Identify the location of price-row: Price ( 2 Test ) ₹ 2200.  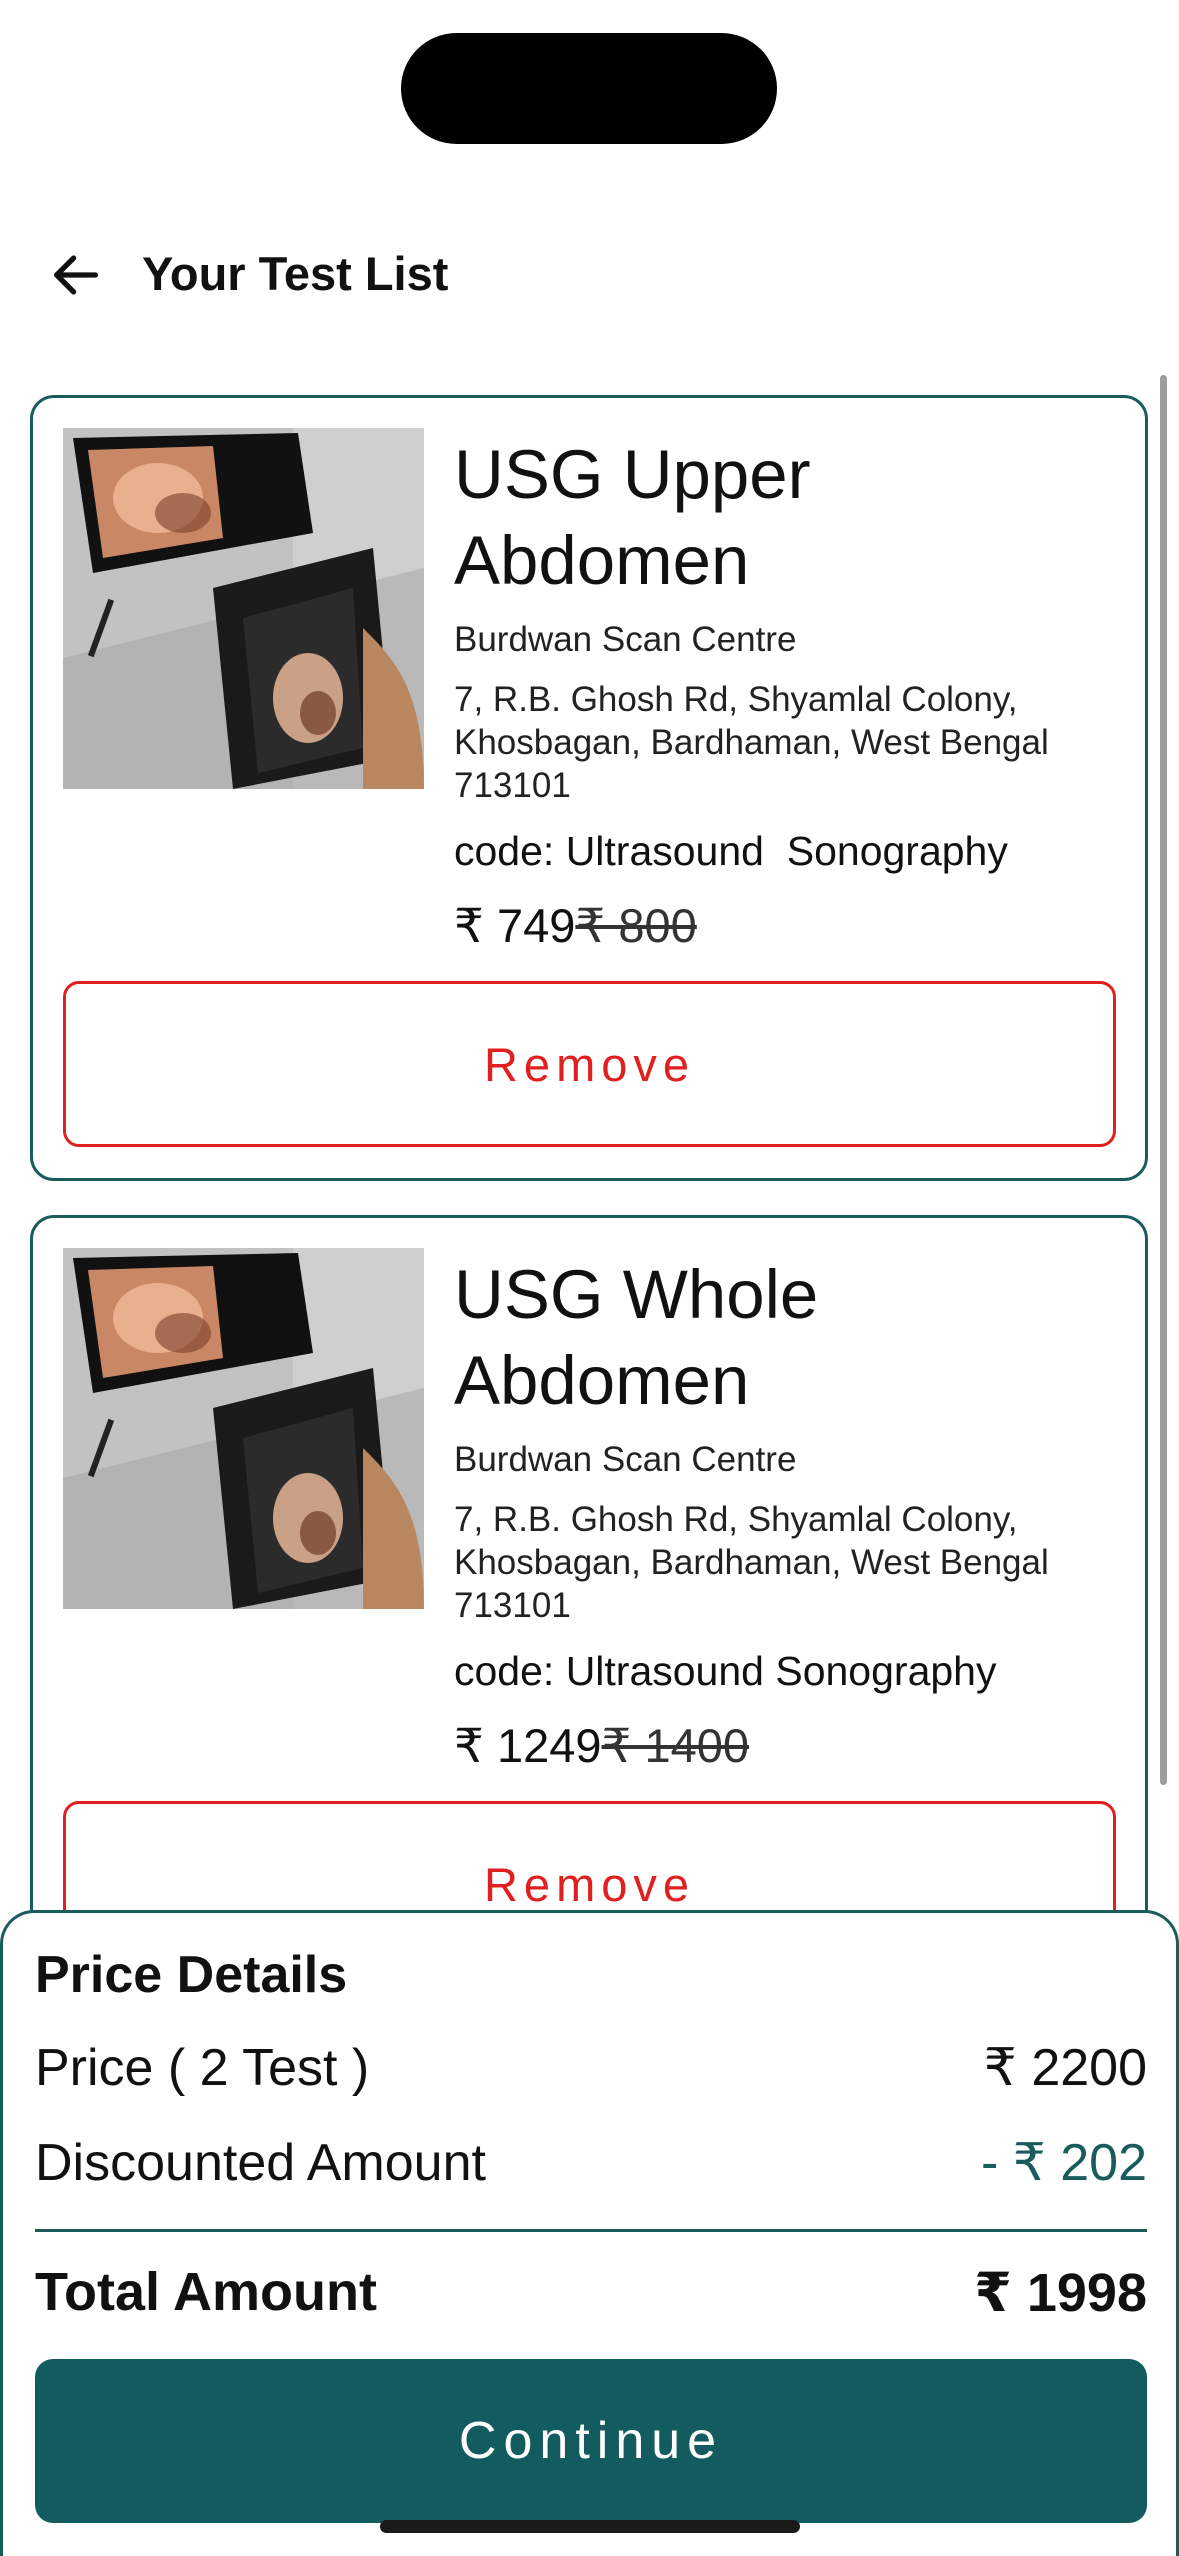
(591, 2068).